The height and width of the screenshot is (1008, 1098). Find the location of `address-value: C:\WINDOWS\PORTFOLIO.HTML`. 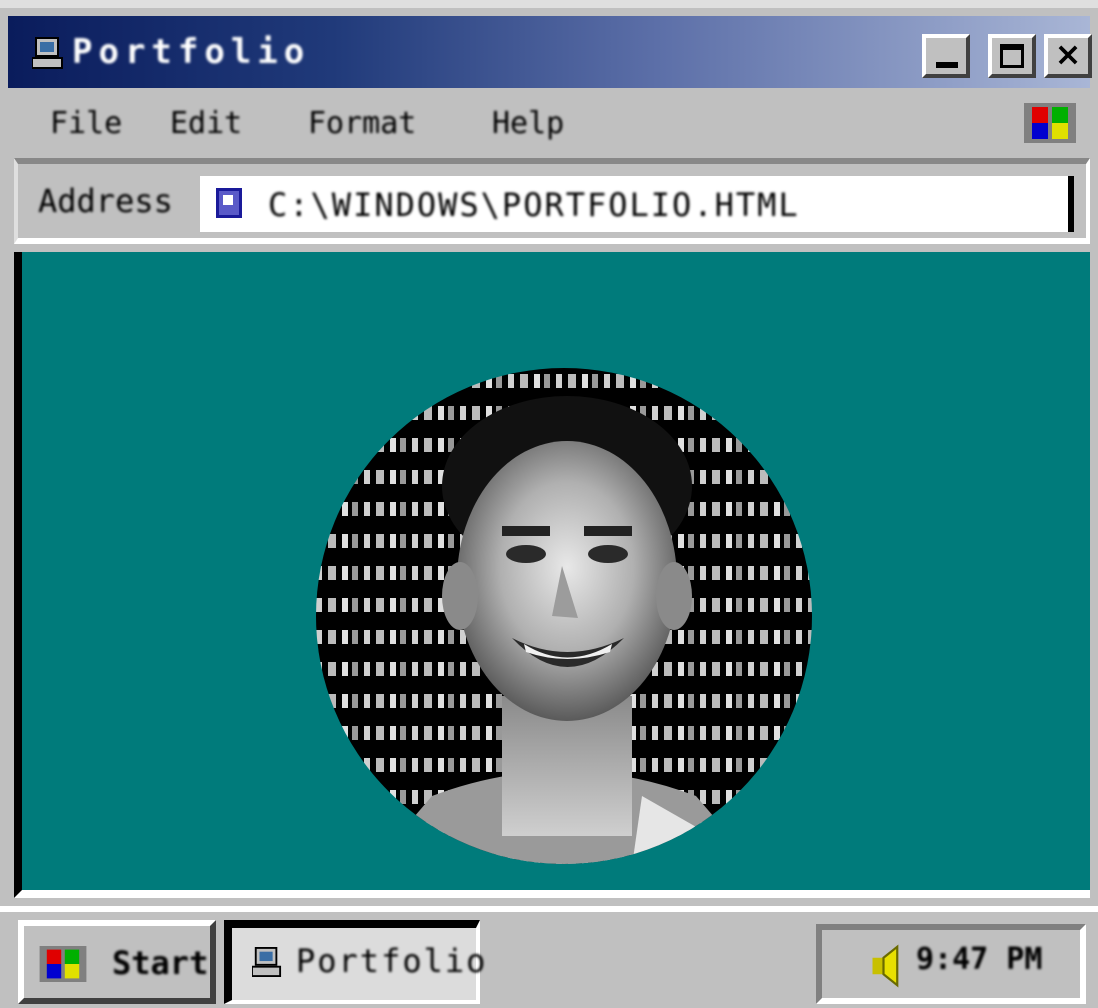

address-value: C:\WINDOWS\PORTFOLIO.HTML is located at coordinates (534, 205).